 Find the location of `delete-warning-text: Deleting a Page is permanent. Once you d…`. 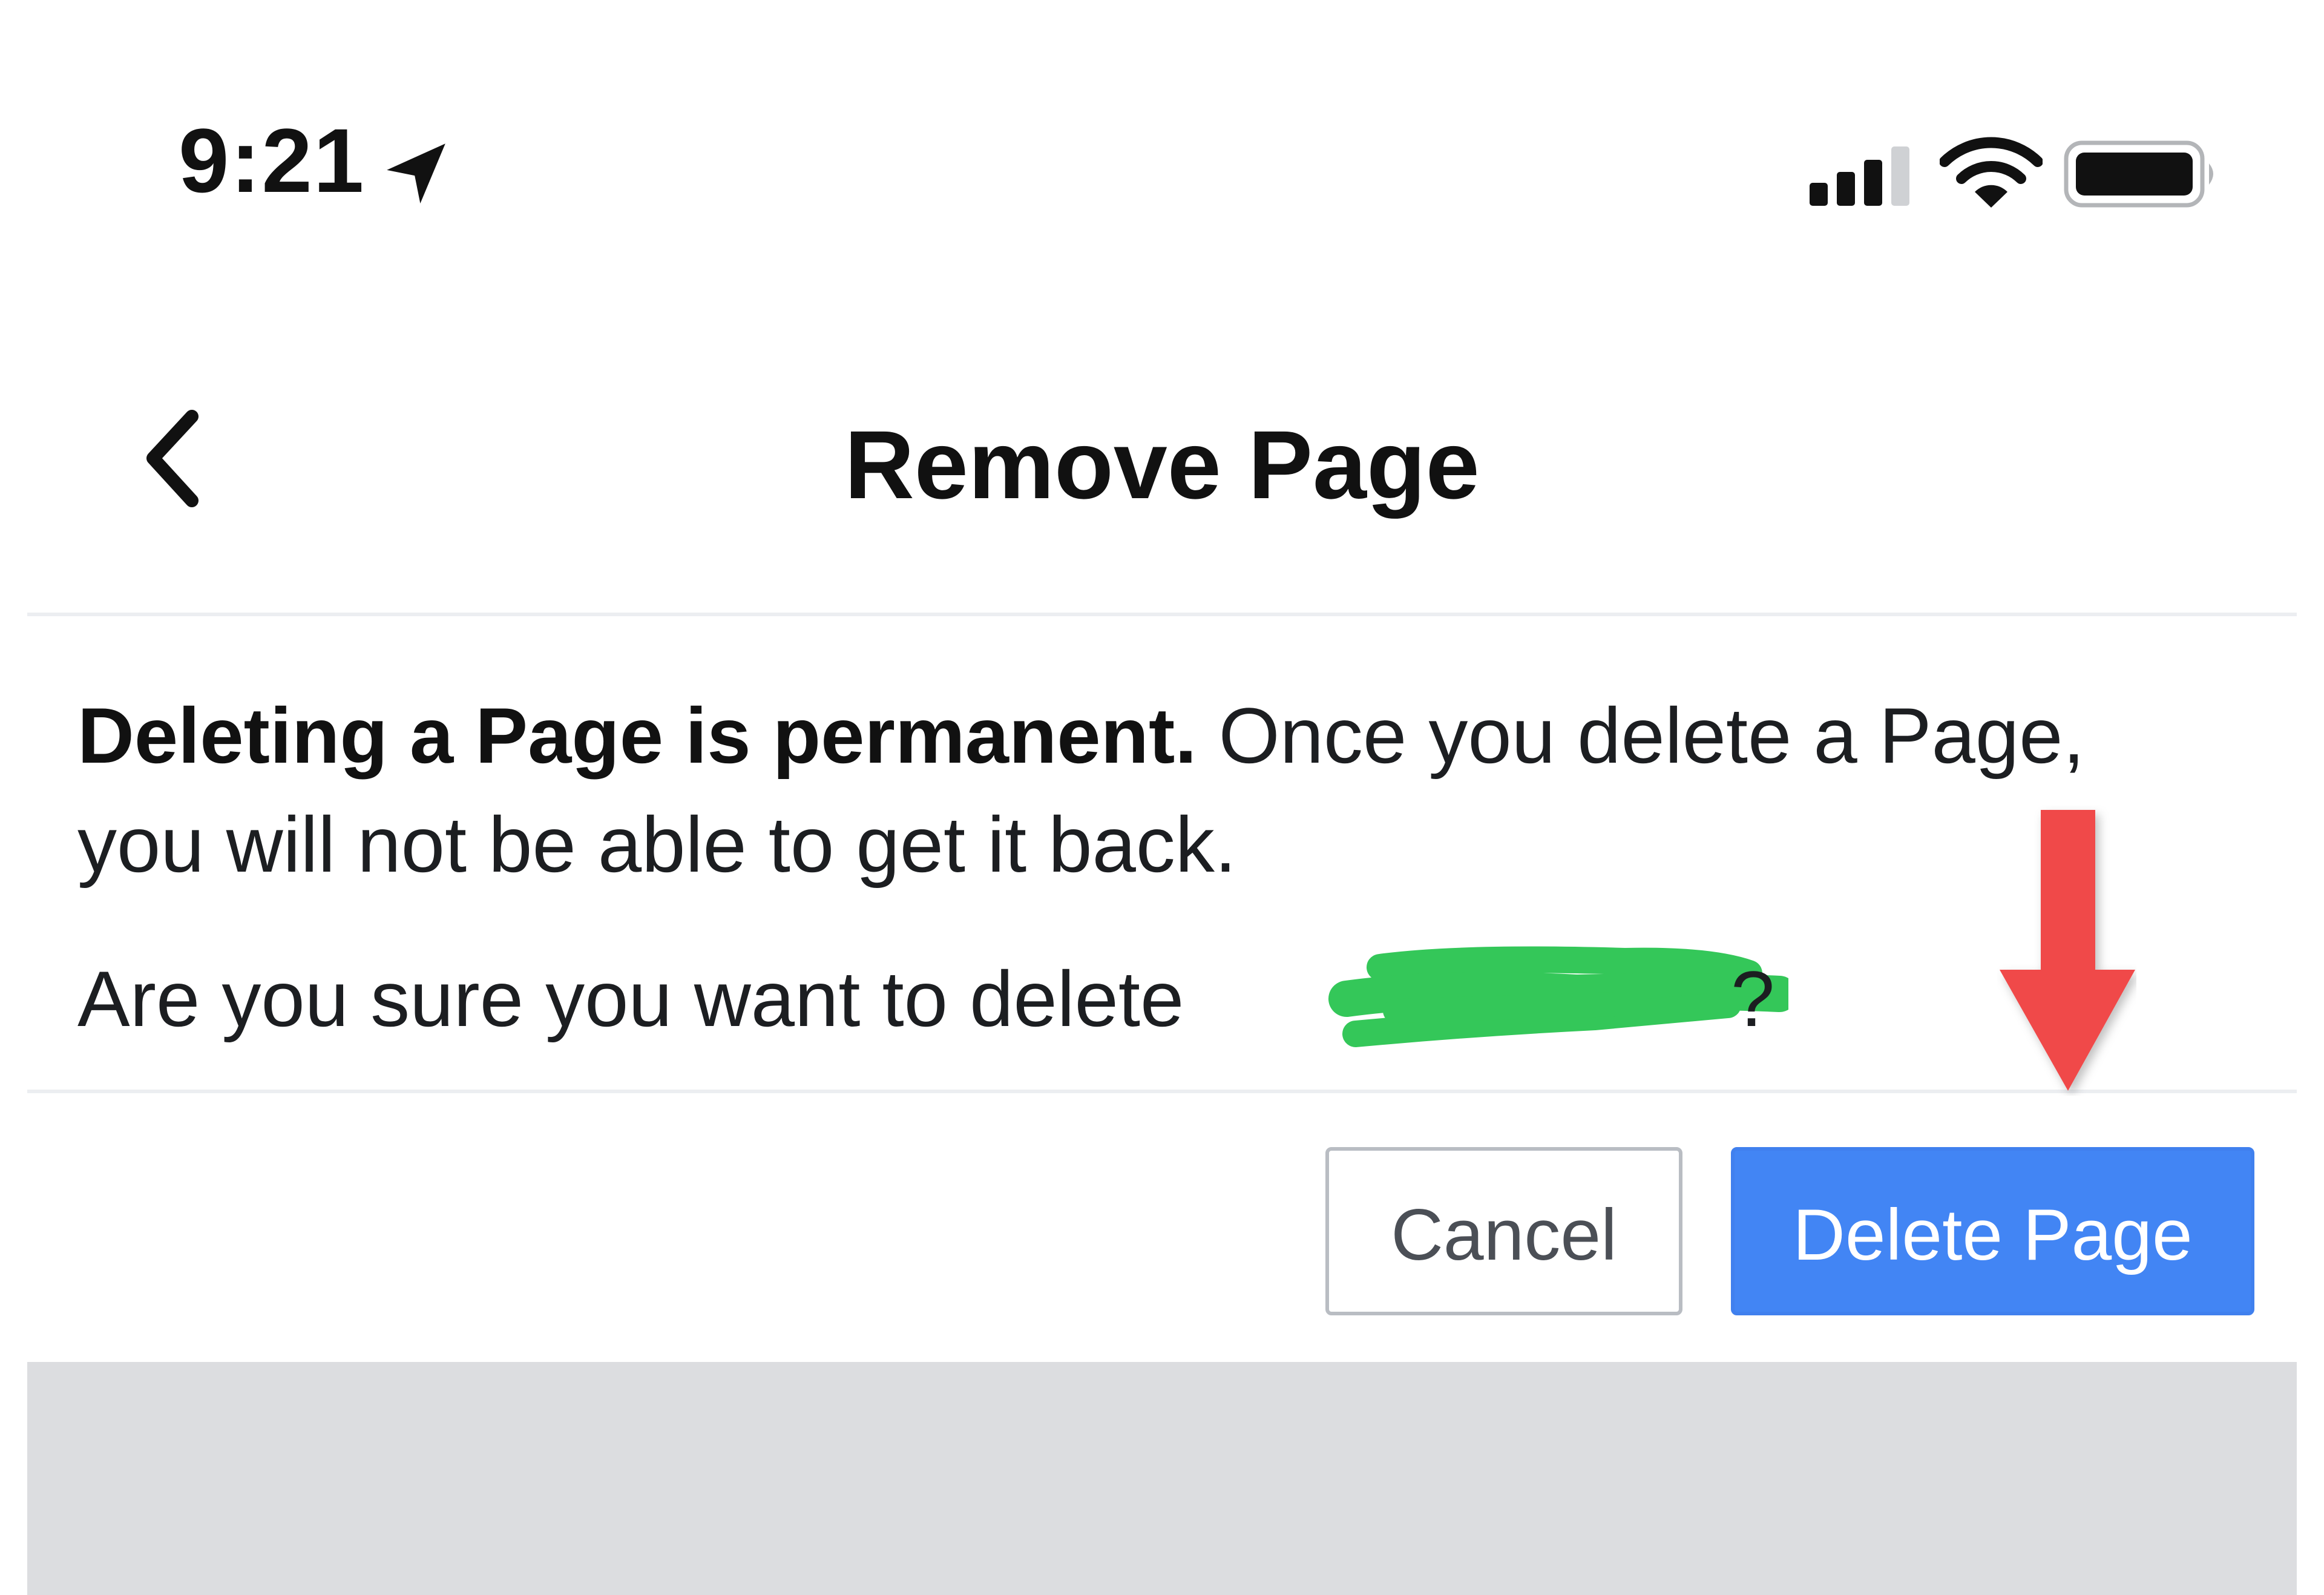

delete-warning-text: Deleting a Page is permanent. Once you d… is located at coordinates (1106, 790).